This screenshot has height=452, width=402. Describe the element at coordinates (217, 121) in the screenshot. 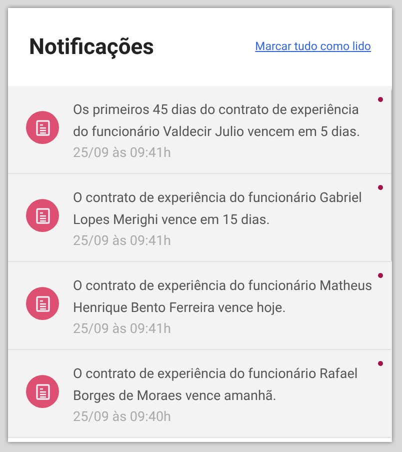

I see `notification-message: Os primeiros 45 dias do contrato de experiência do funcionário Valdecir Julio vencem em 5 dias.` at that location.